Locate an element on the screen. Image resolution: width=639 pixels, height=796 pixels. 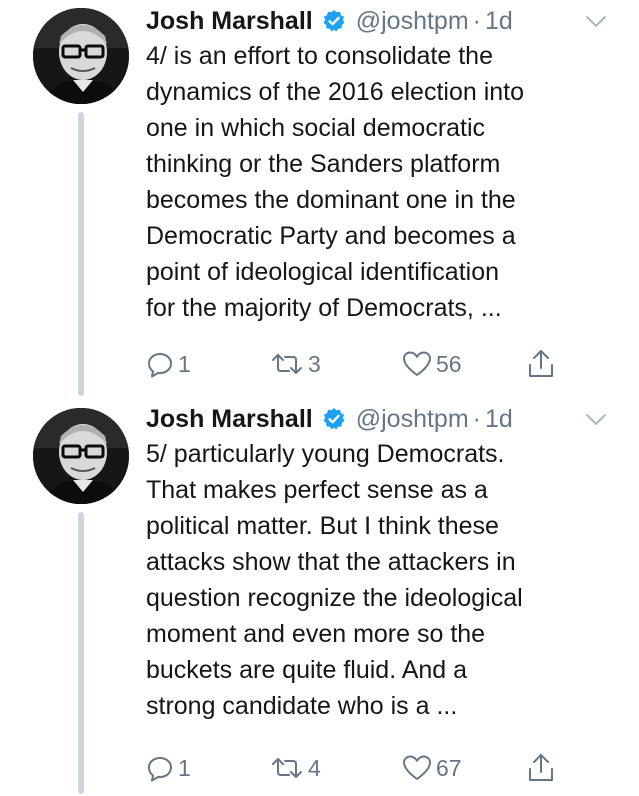
tweet-actions: 1 4 67 is located at coordinates (319, 768).